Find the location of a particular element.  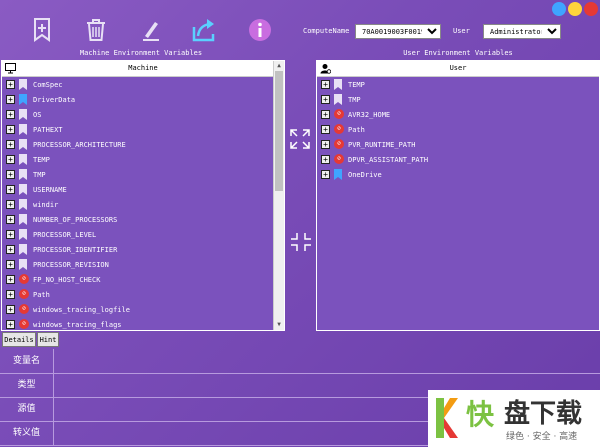

scroll-up-icon: ▲ is located at coordinates (279, 66).